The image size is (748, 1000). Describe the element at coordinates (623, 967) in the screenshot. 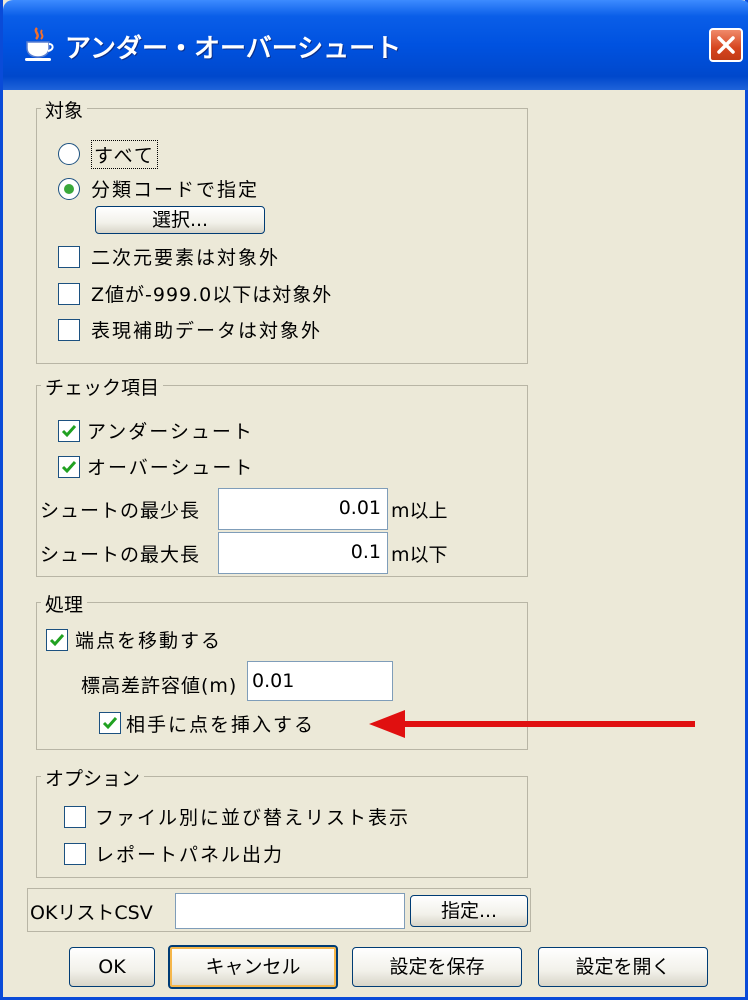

I see `open-settings-button: 設定を開く` at that location.